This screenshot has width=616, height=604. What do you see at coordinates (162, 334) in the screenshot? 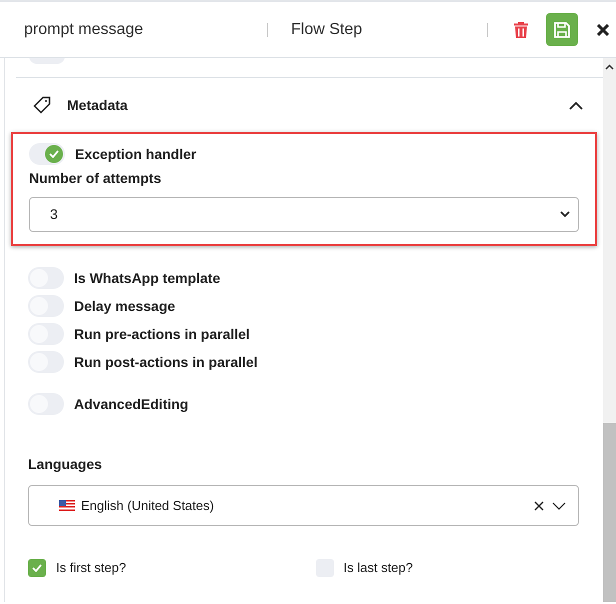
I see `toggle-label: Run pre-actions in parallel` at bounding box center [162, 334].